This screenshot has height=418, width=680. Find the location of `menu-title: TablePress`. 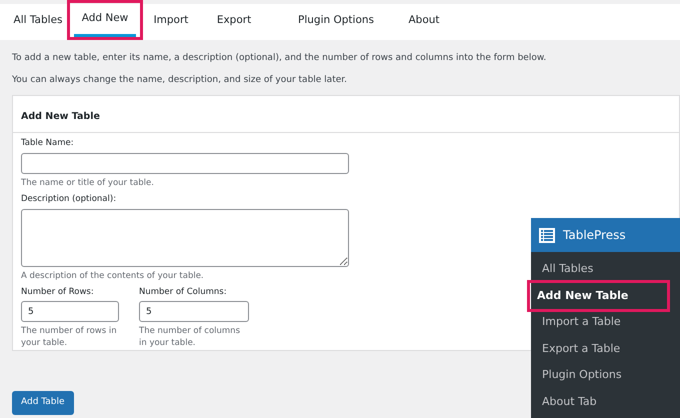

menu-title: TablePress is located at coordinates (594, 235).